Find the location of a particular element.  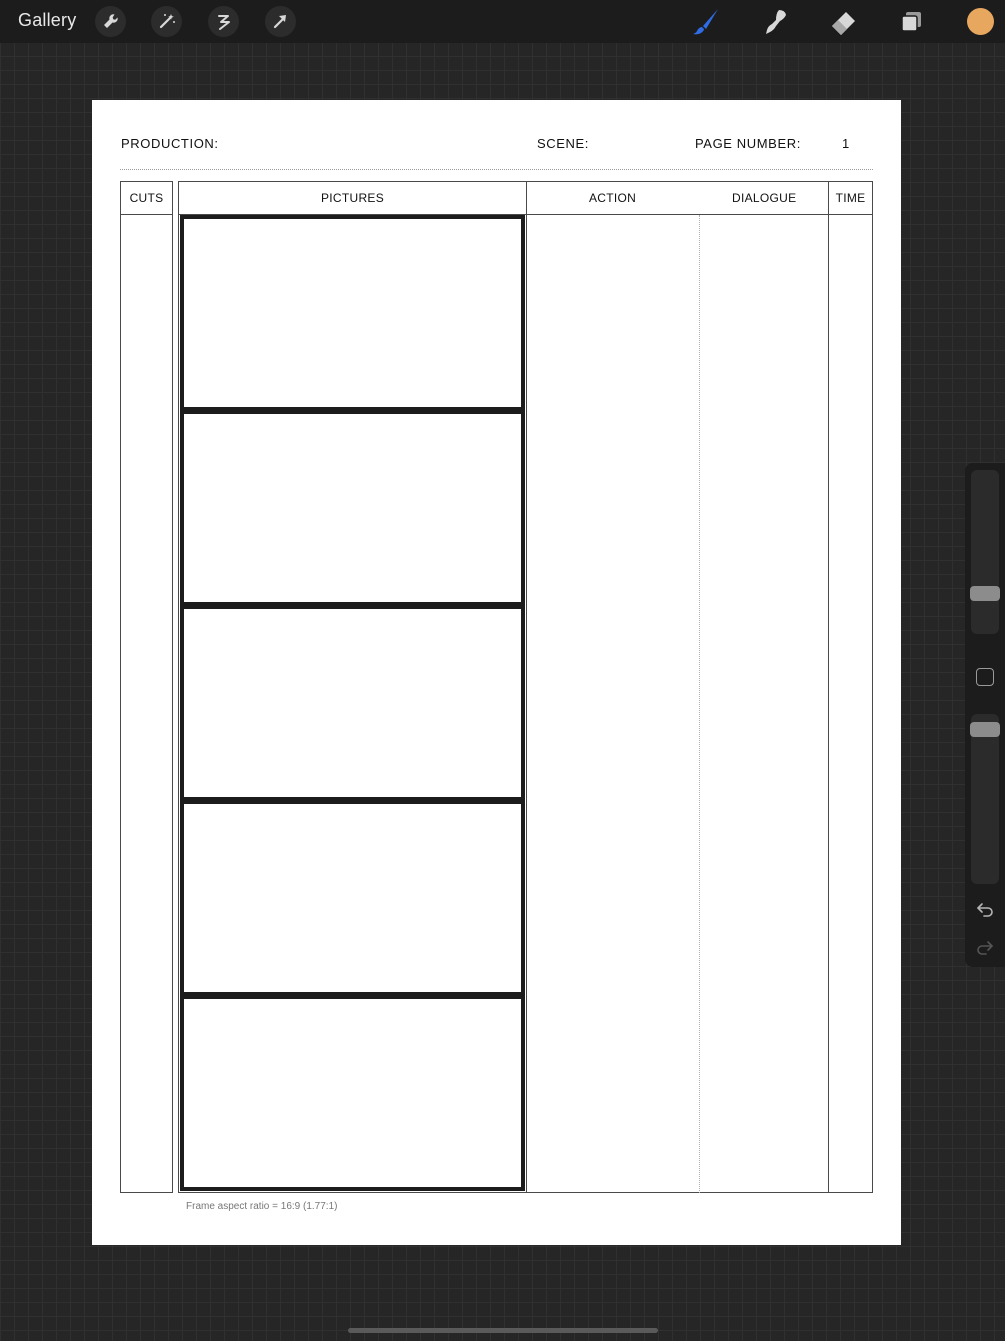

time-header: TIME is located at coordinates (850, 198).